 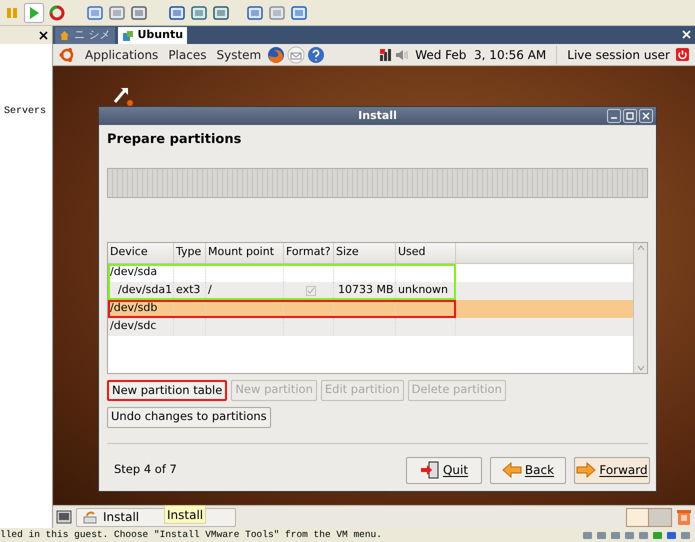 I want to click on browser-icon, so click(x=276, y=55).